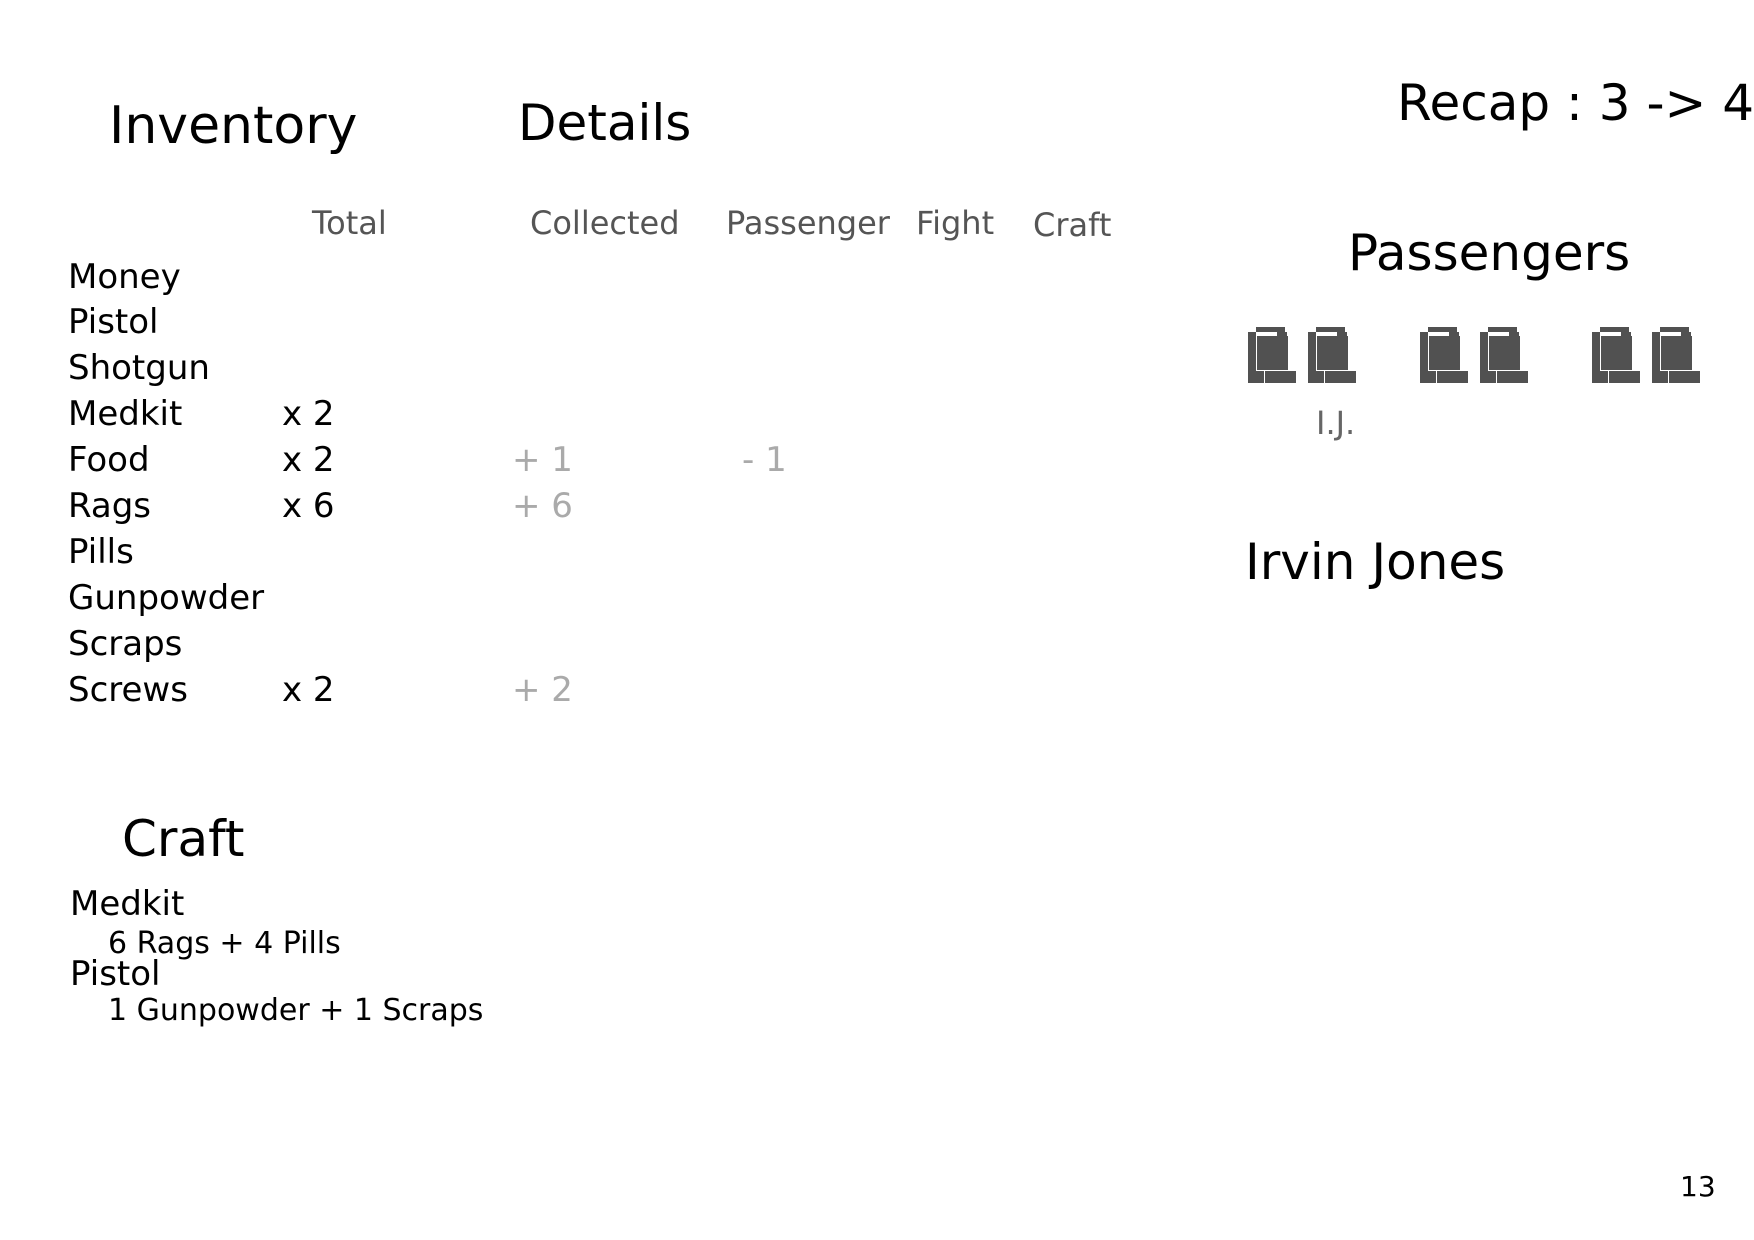 The width and height of the screenshot is (1754, 1240). What do you see at coordinates (542, 506) in the screenshot?
I see `item-collected: + 6` at bounding box center [542, 506].